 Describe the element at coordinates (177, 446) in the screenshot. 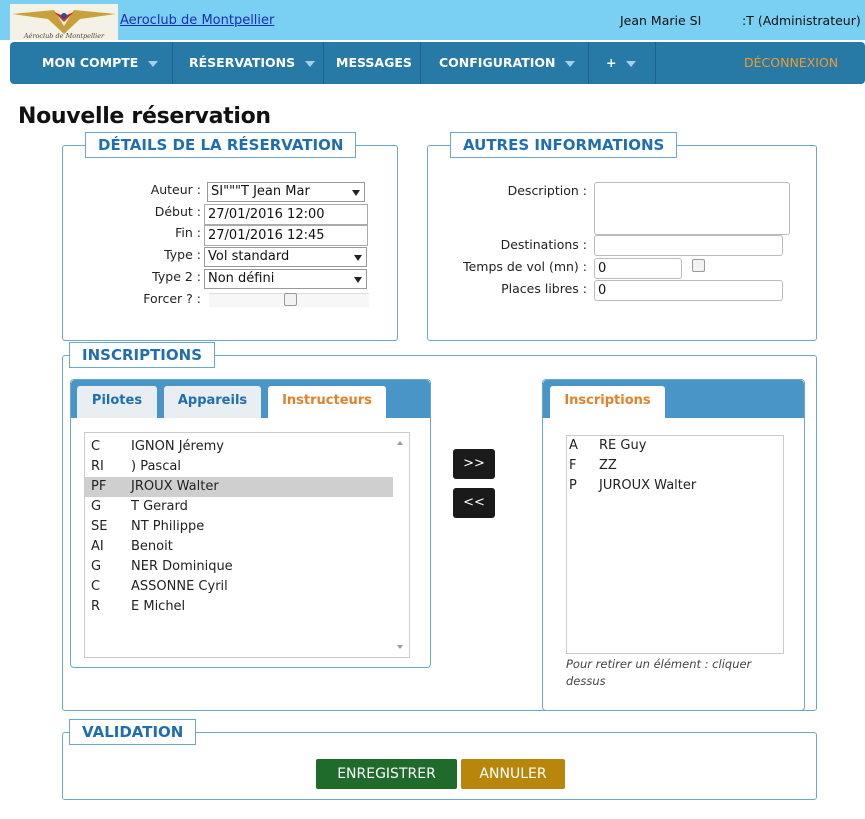

I see `list-item-name: IGNON Jéremy` at that location.